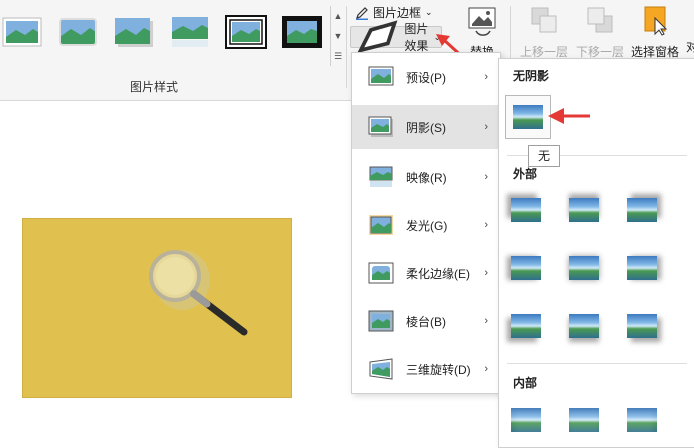  Describe the element at coordinates (380, 126) in the screenshot. I see `shadow-icon` at that location.